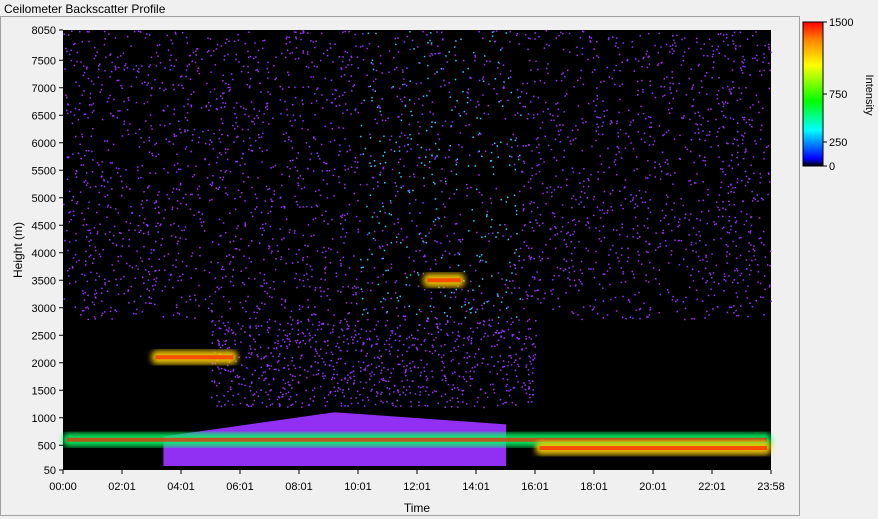  Describe the element at coordinates (838, 95) in the screenshot. I see `colorbar: 02507501500 Intensity` at that location.